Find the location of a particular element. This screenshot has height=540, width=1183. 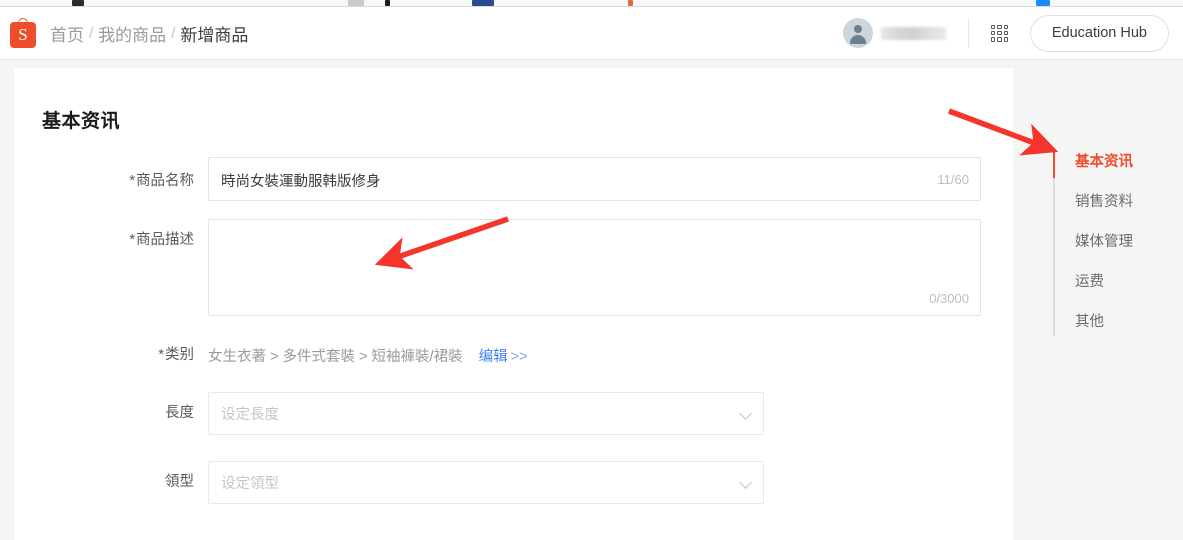

category-label: *类别 is located at coordinates (176, 354).